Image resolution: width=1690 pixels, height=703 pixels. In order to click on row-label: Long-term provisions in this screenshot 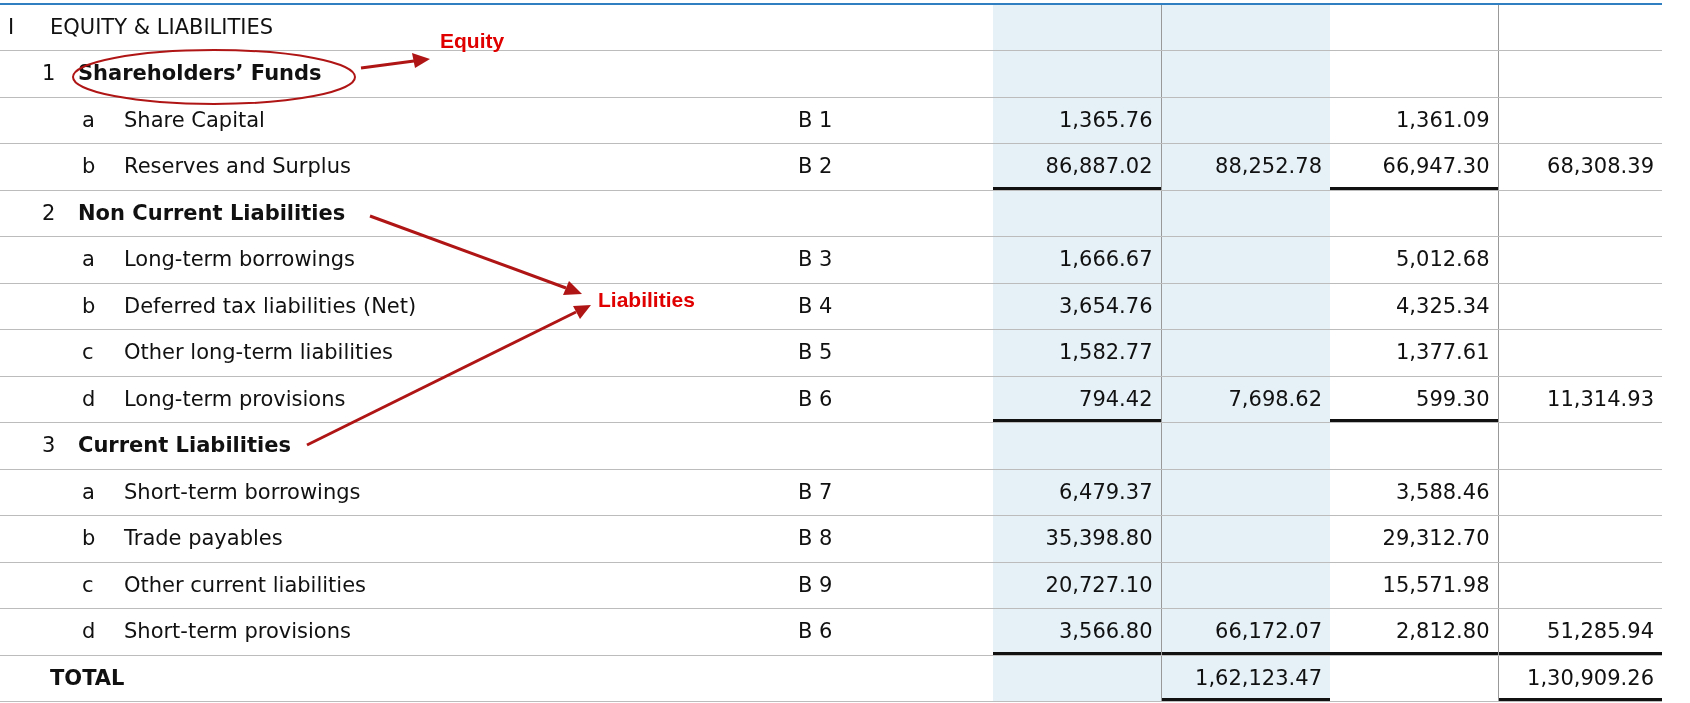, I will do `click(235, 398)`.